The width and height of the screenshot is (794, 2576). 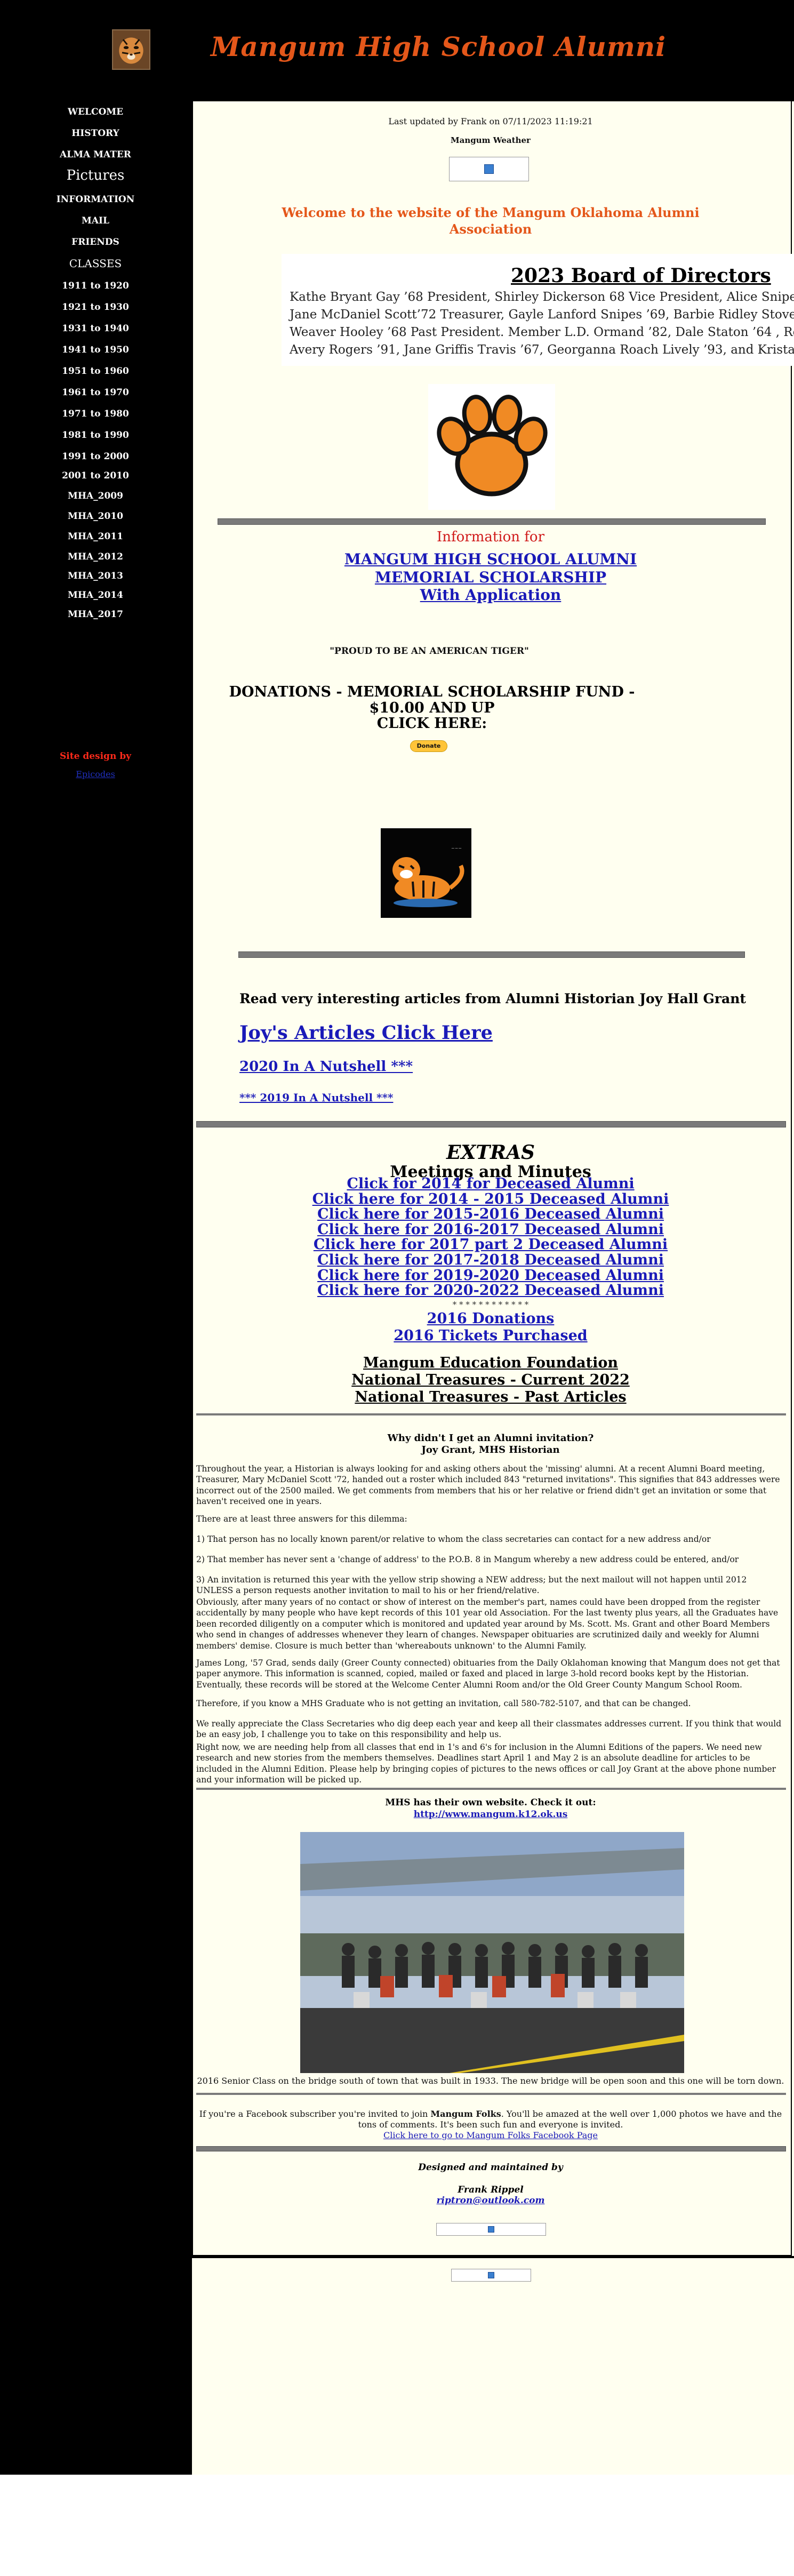 I want to click on nav-1941-1950: 1941 to 1950, so click(x=95, y=350).